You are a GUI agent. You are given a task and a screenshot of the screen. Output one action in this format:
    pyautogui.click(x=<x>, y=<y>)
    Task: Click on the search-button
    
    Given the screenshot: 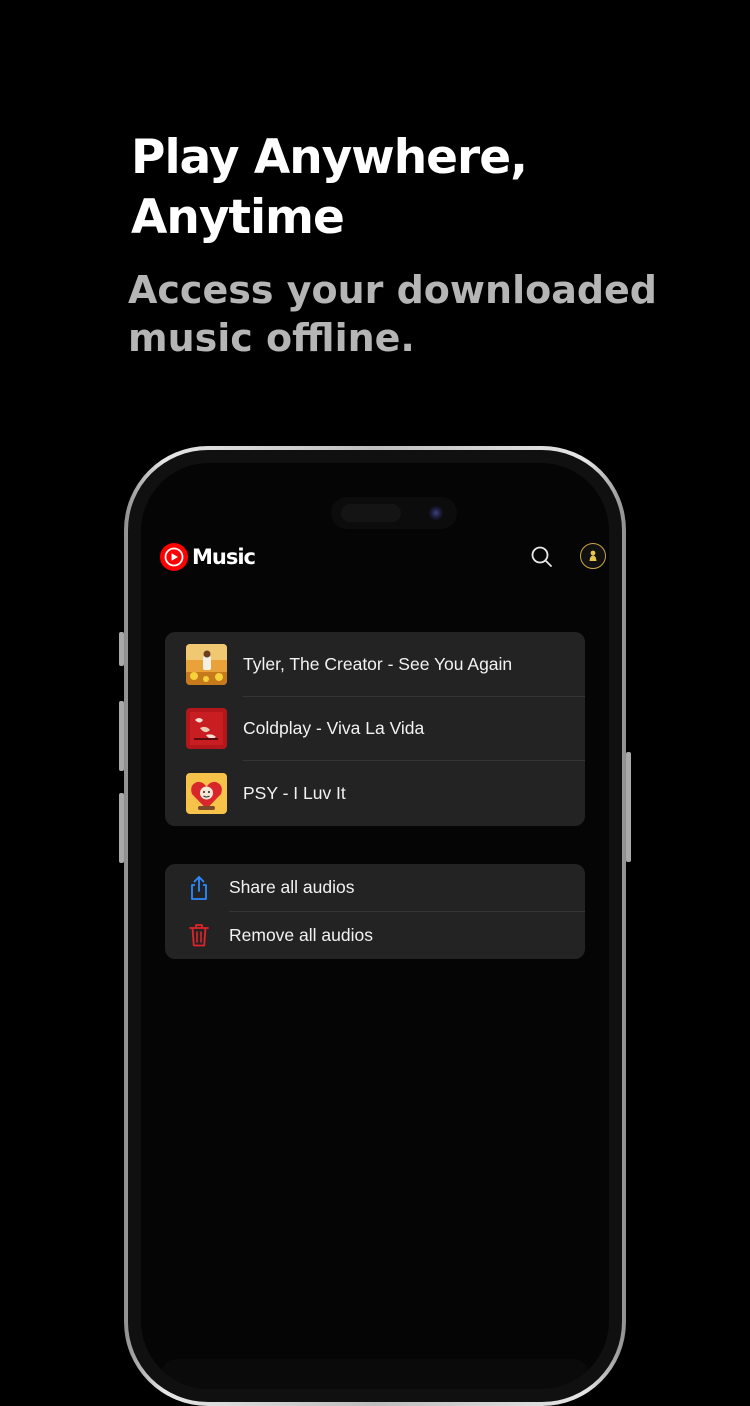 What is the action you would take?
    pyautogui.click(x=542, y=557)
    